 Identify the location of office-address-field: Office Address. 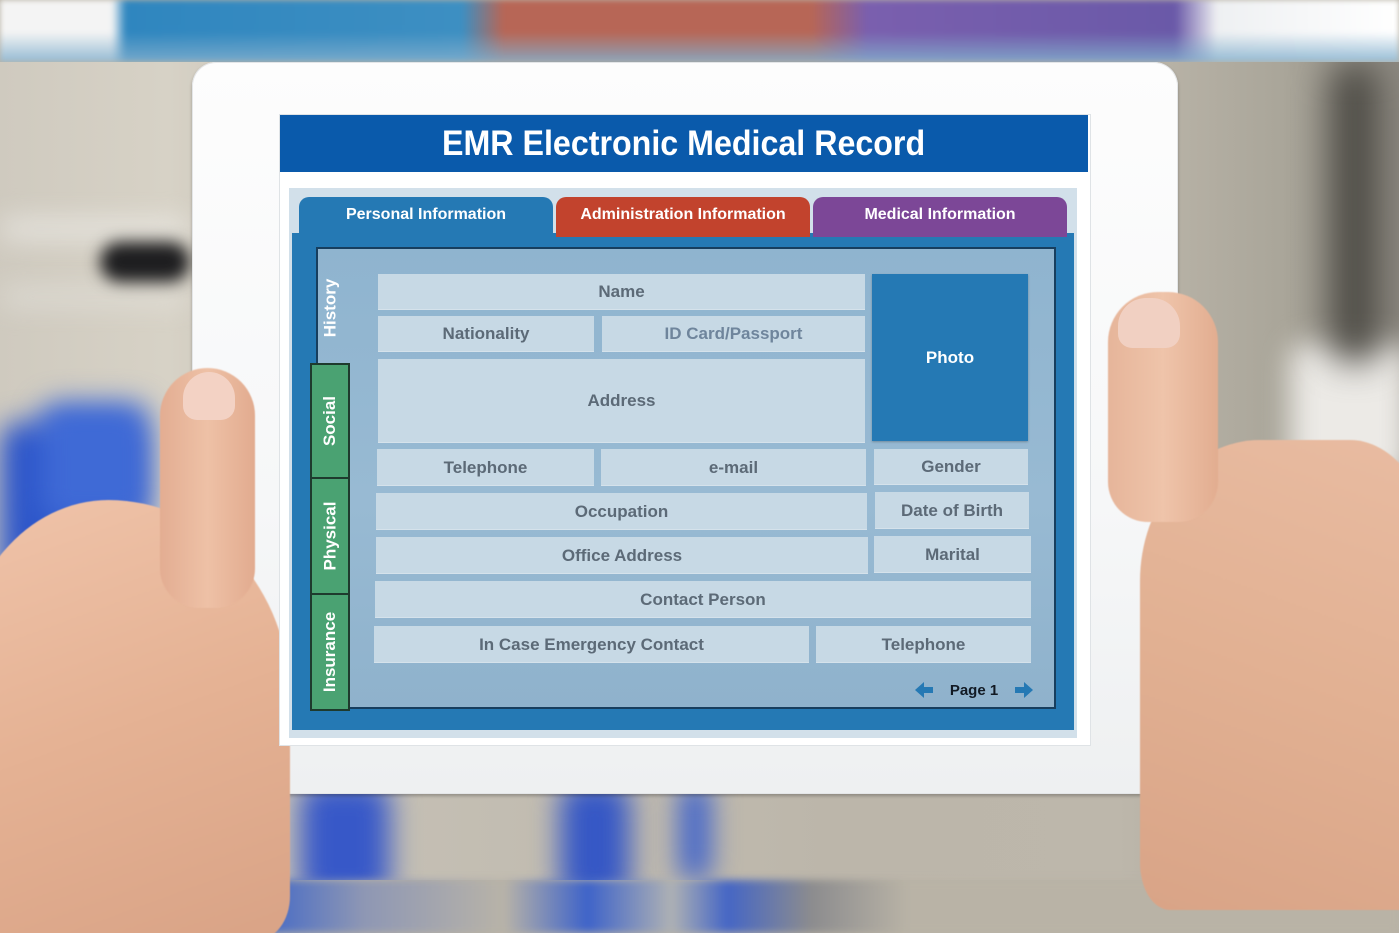
(622, 555).